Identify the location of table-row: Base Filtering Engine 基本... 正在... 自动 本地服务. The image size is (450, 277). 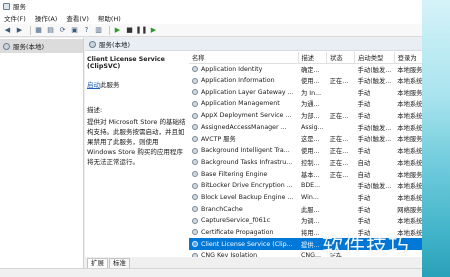
(311, 174).